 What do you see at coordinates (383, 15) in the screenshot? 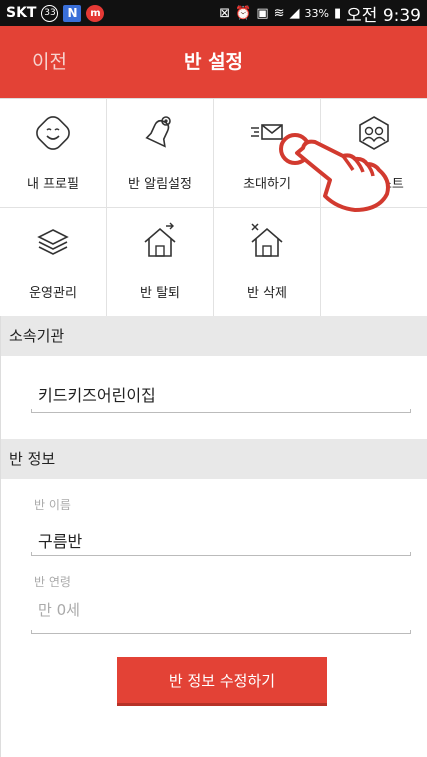
I see `clock: 오전 9:39` at bounding box center [383, 15].